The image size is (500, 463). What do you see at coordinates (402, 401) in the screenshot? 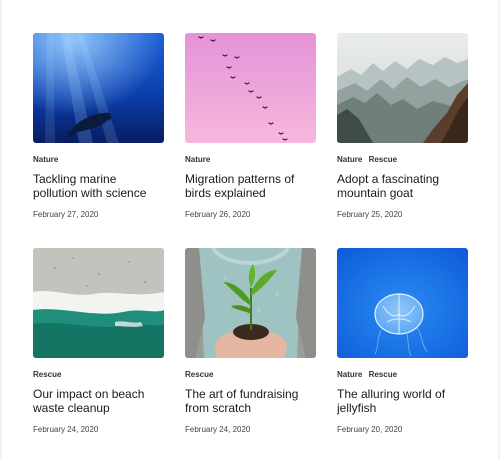
I see `article-title: The alluring world of jellyfish` at bounding box center [402, 401].